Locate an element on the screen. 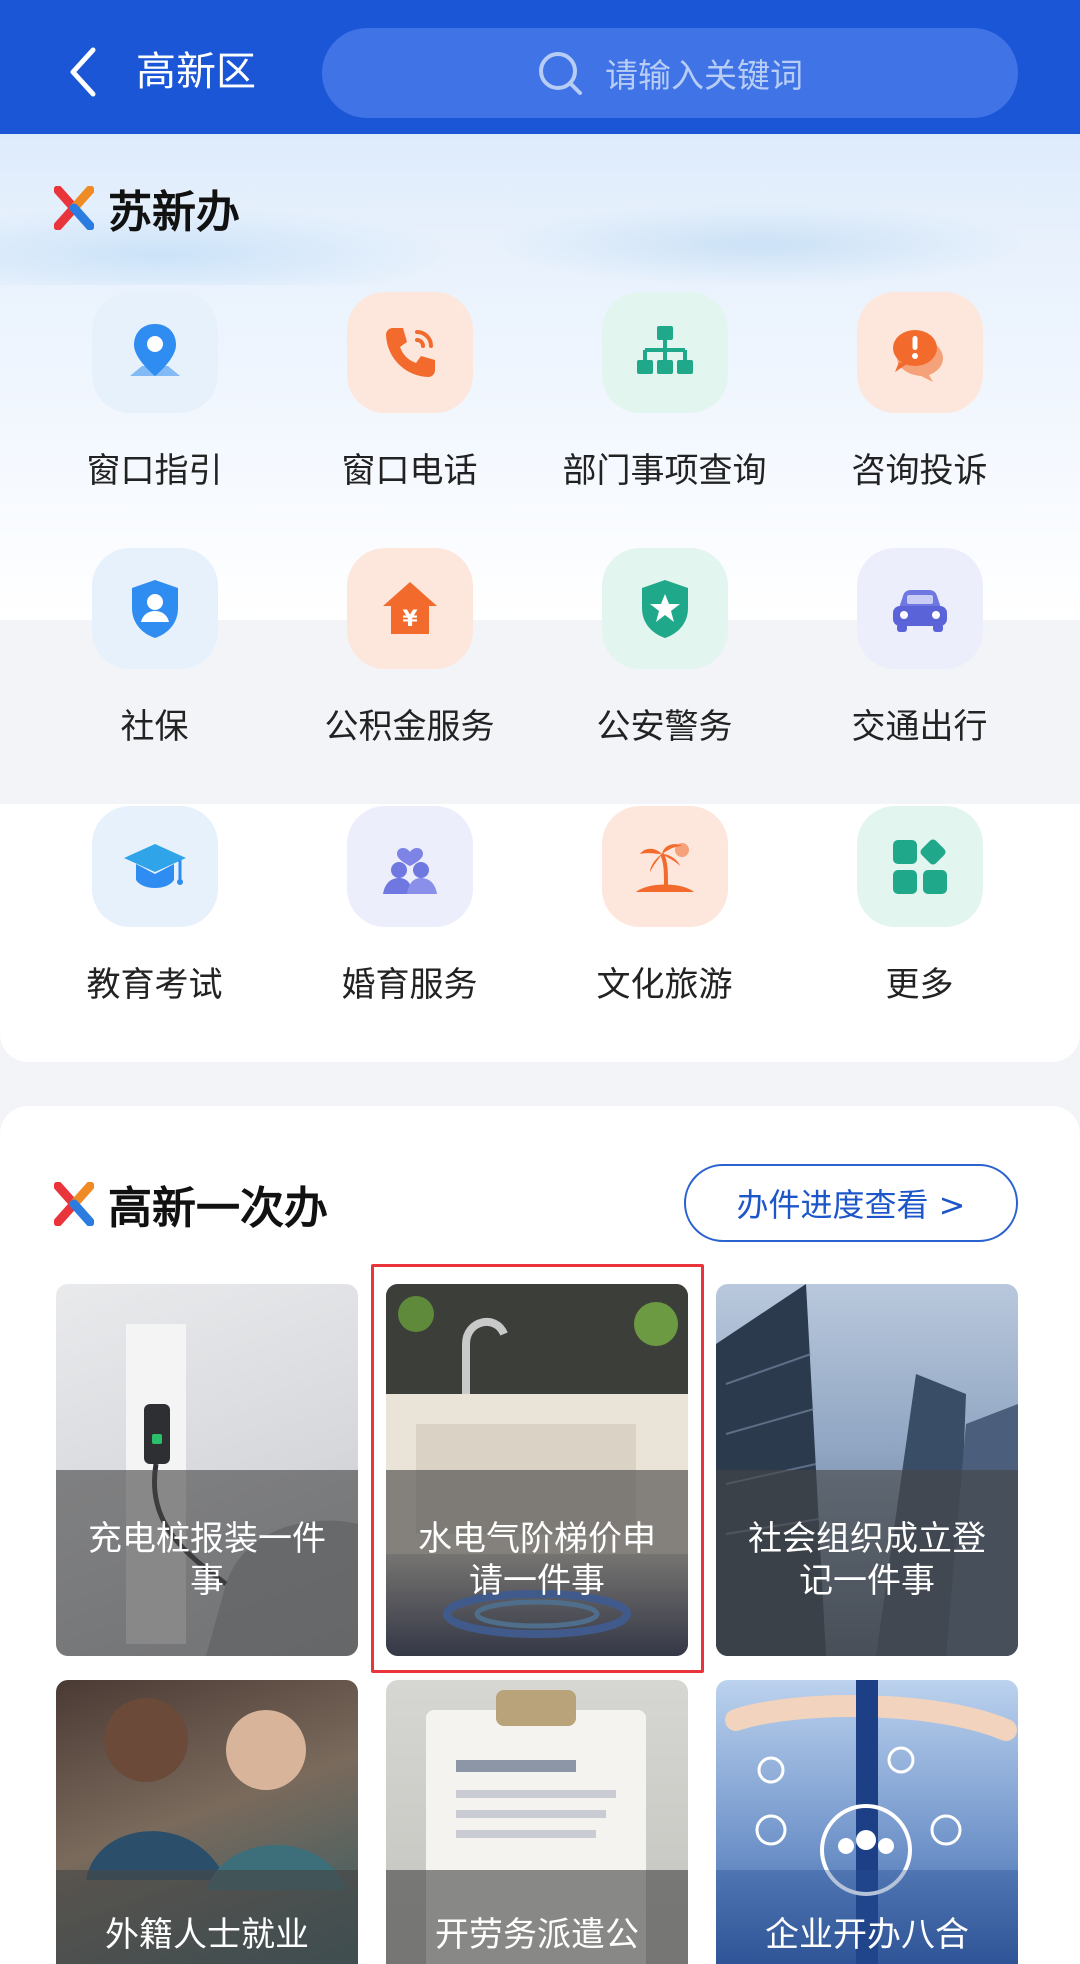  couple-heart-icon is located at coordinates (409, 866).